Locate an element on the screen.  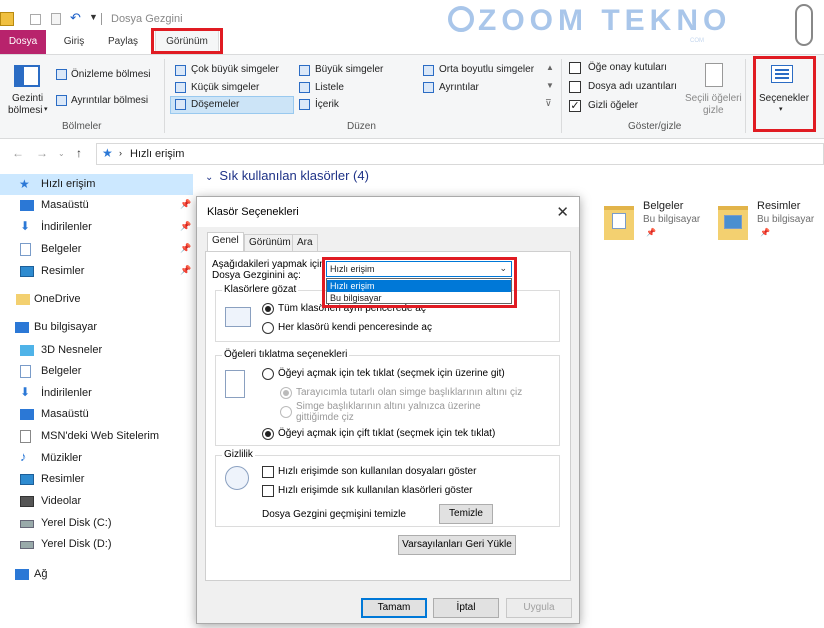
undo-icon: ↶ is located at coordinates (75, 18).